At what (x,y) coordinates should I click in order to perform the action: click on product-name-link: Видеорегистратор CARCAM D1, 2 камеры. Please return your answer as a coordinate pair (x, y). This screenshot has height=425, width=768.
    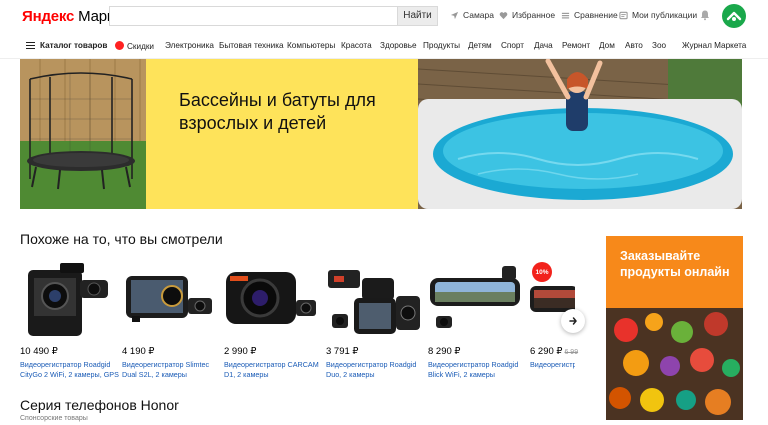
    Looking at the image, I should click on (274, 370).